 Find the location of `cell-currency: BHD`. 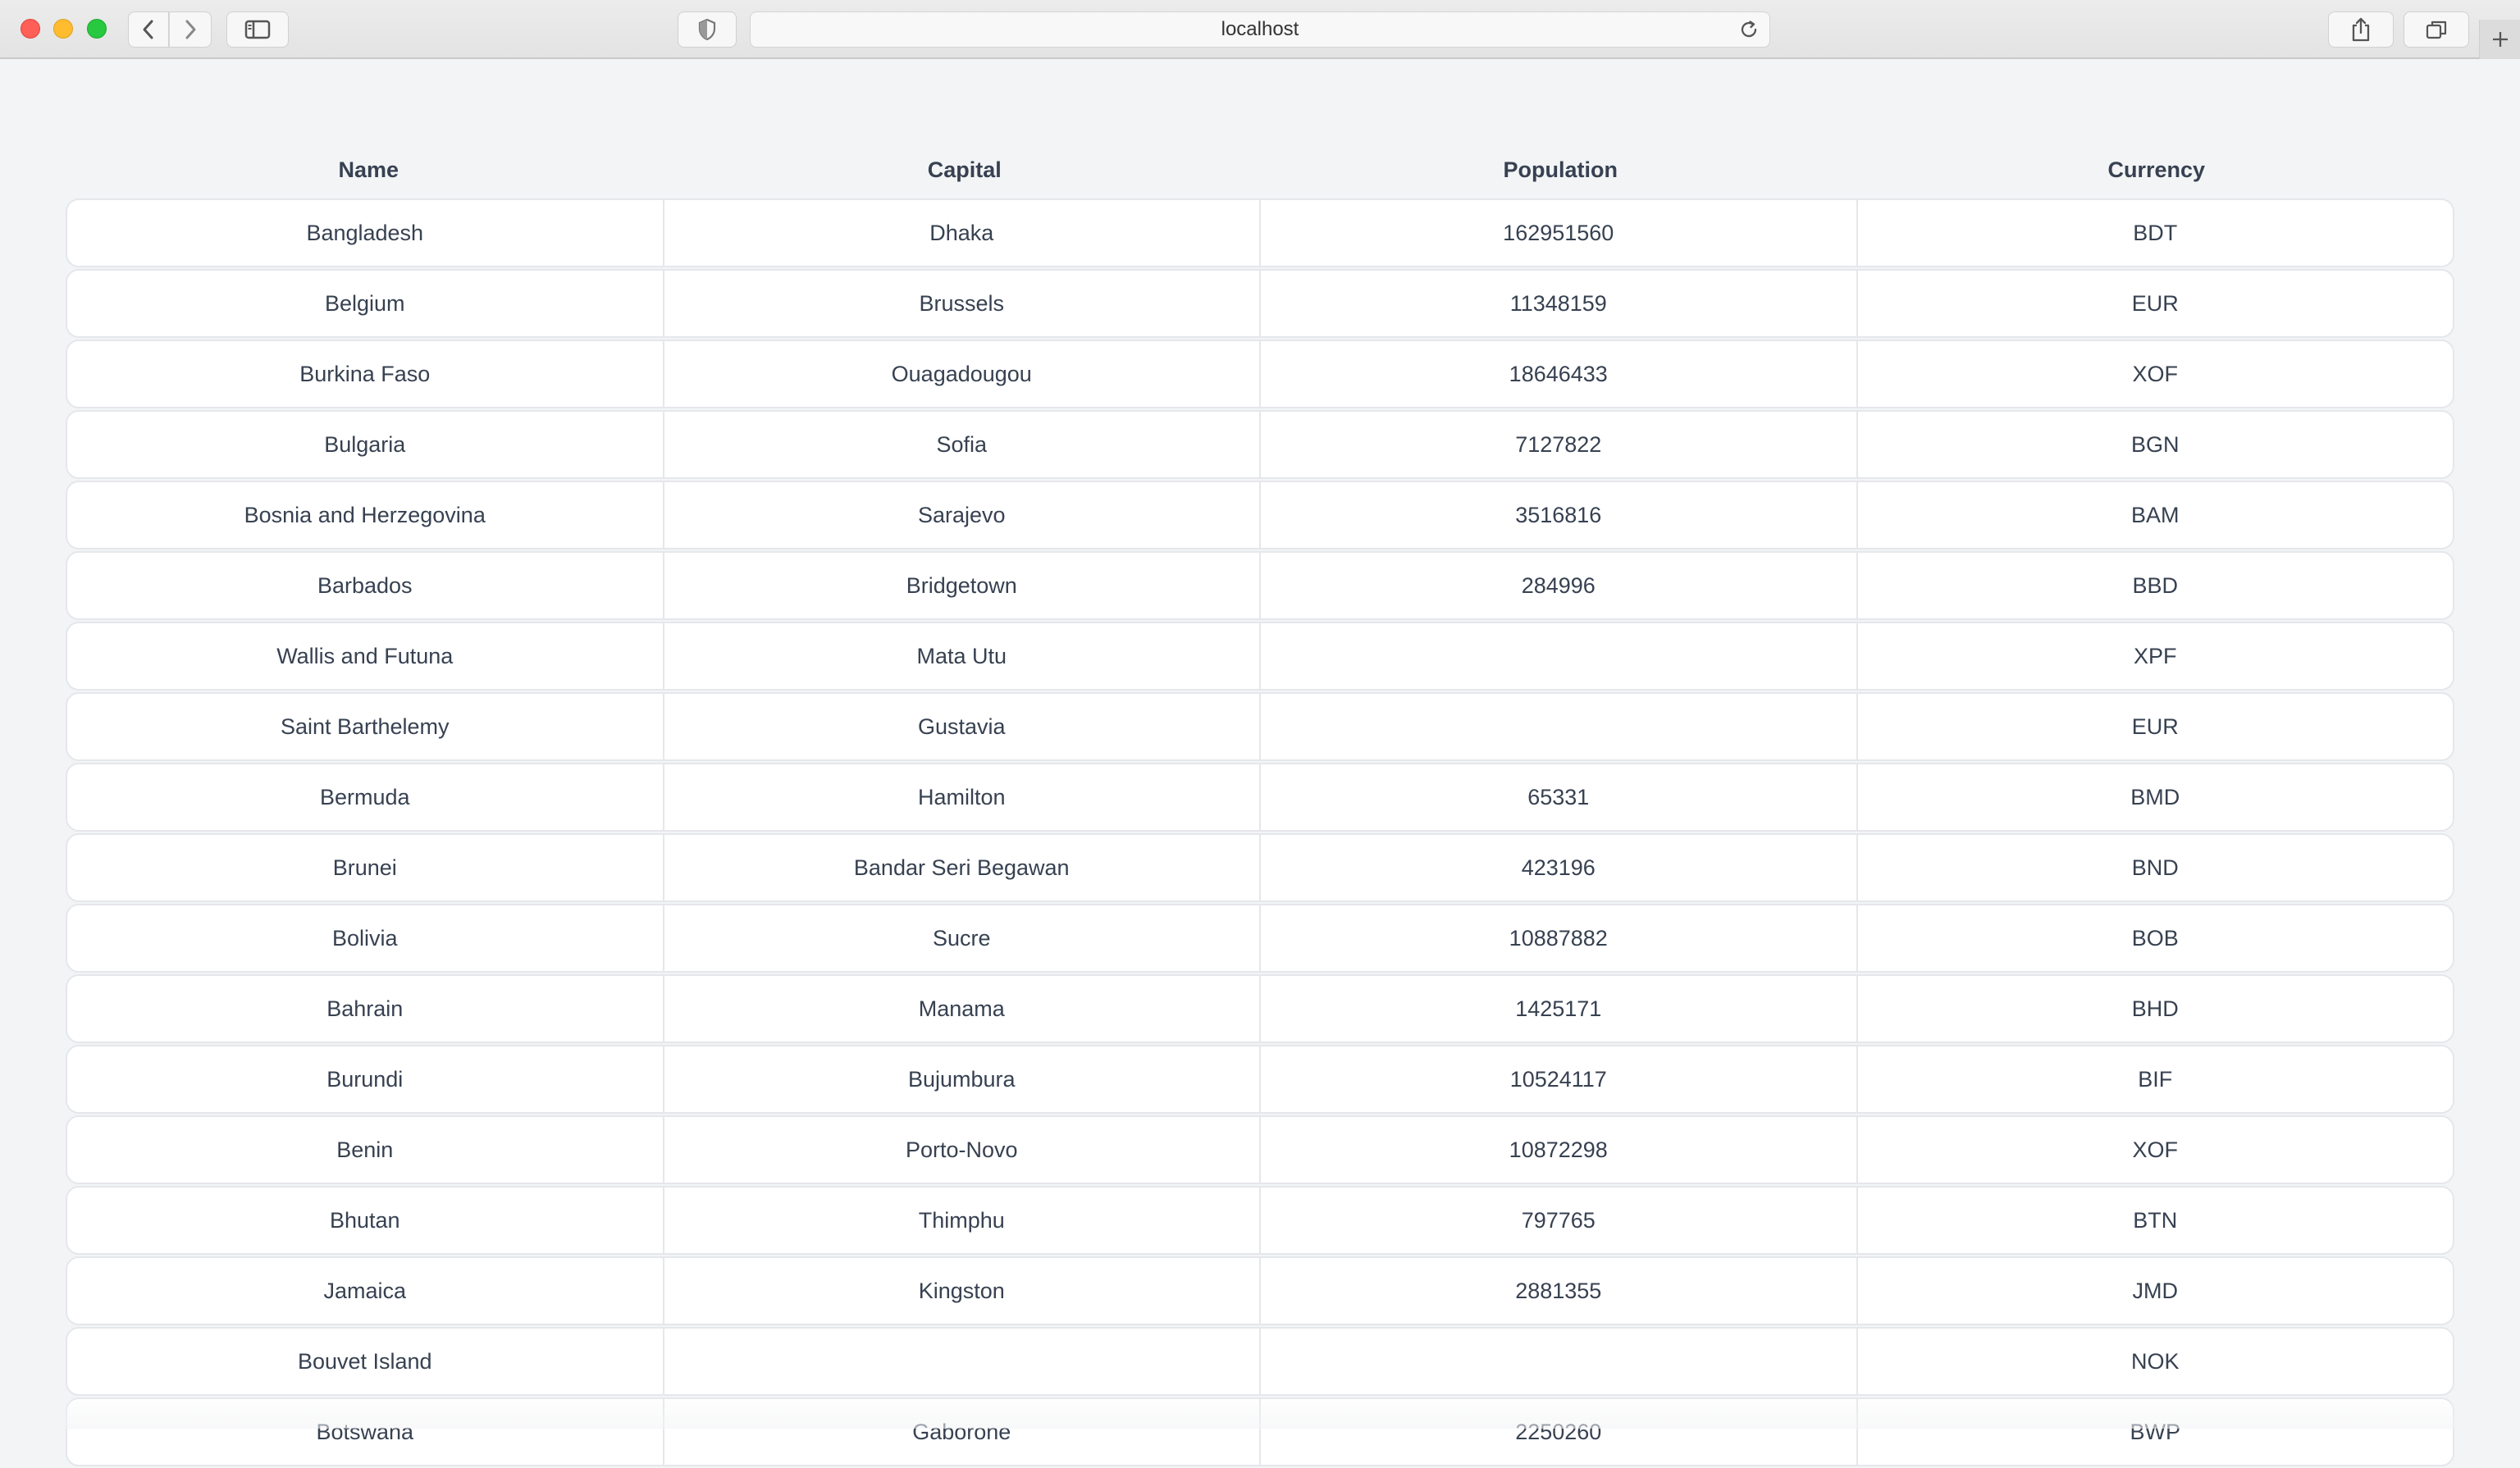

cell-currency: BHD is located at coordinates (2155, 1009).